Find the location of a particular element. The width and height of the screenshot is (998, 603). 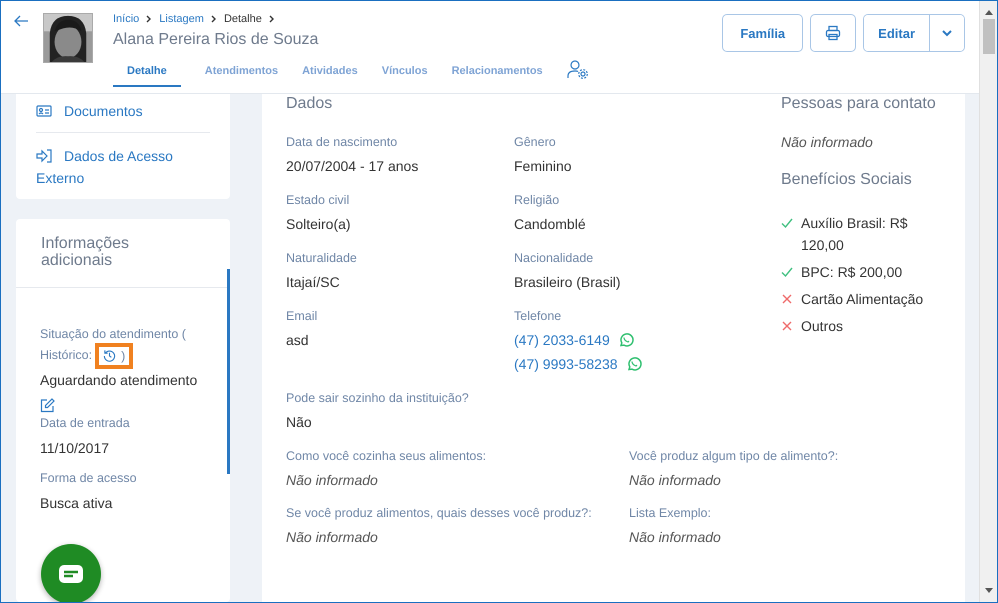

field-label: ) is located at coordinates (123, 355).